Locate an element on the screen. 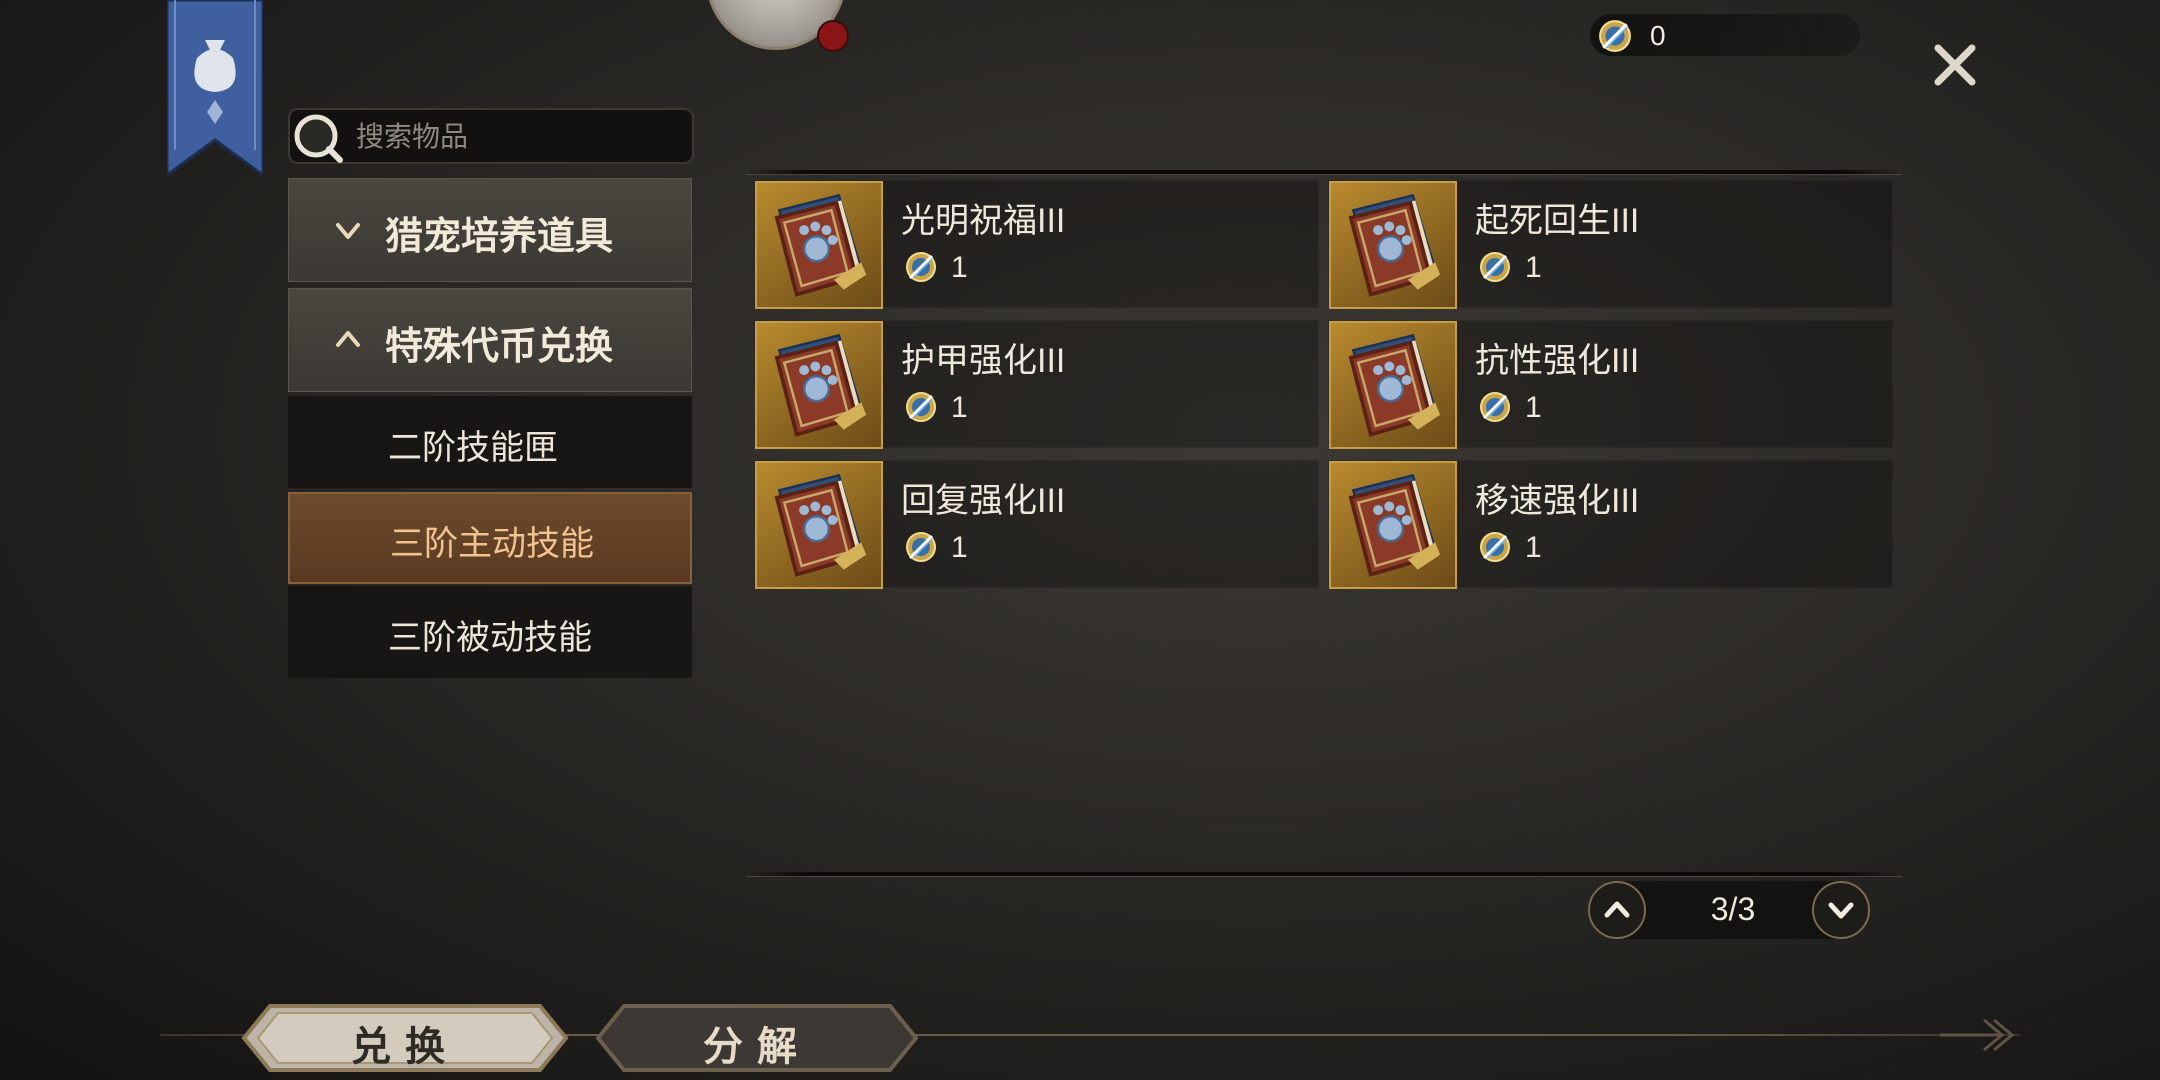 This screenshot has width=2160, height=1080. subcategory-label: 三阶被动技能 is located at coordinates (490, 638).